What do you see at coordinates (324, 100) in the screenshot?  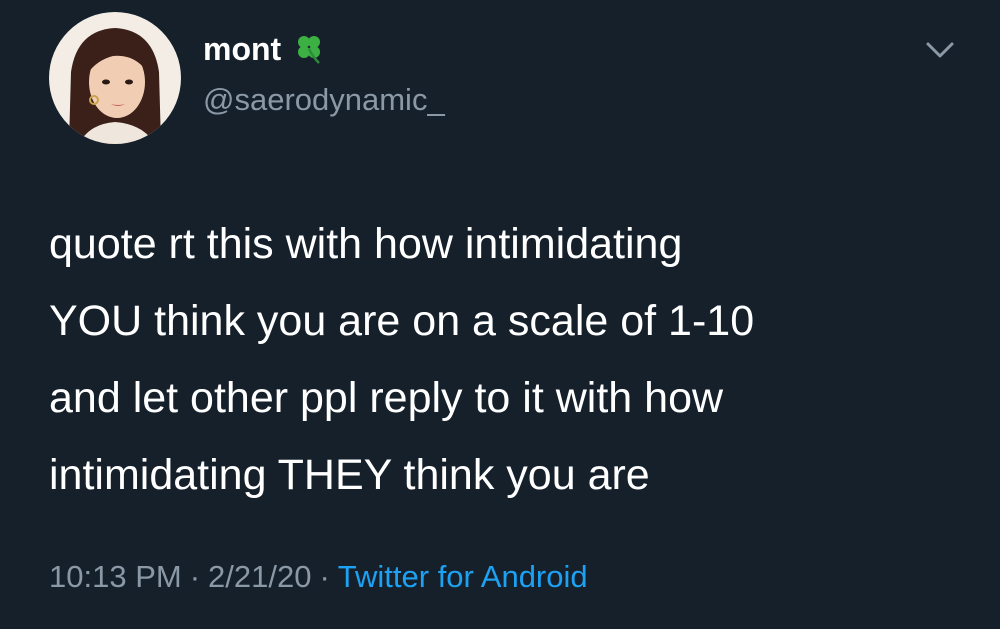 I see `user-handle: @saerodynamic_` at bounding box center [324, 100].